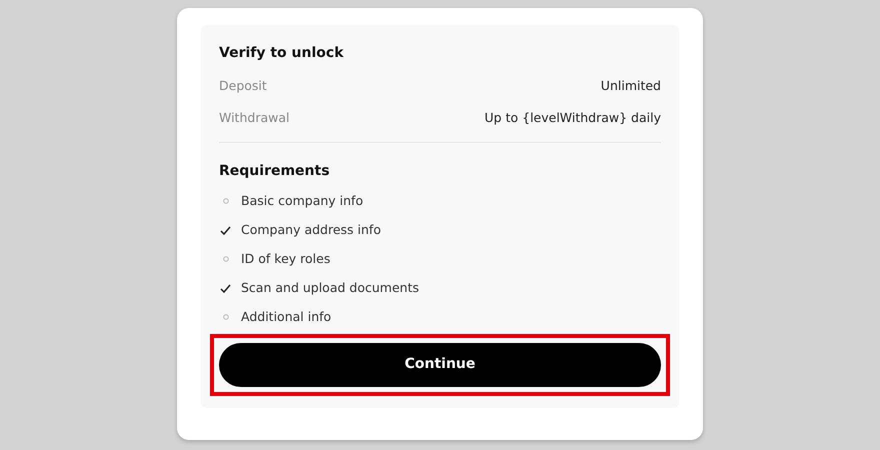 The width and height of the screenshot is (880, 450). What do you see at coordinates (302, 201) in the screenshot?
I see `requirement-label: Basic company info` at bounding box center [302, 201].